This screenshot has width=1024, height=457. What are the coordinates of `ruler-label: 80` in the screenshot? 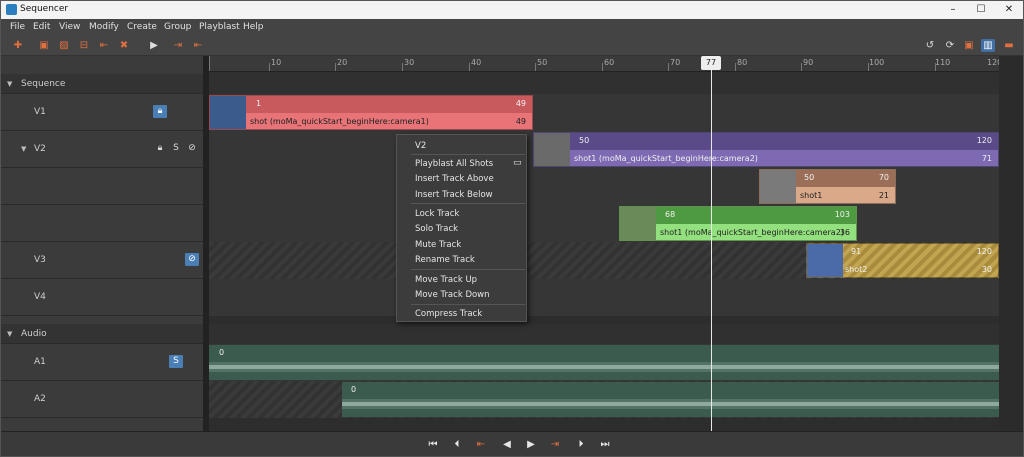 It's located at (742, 62).